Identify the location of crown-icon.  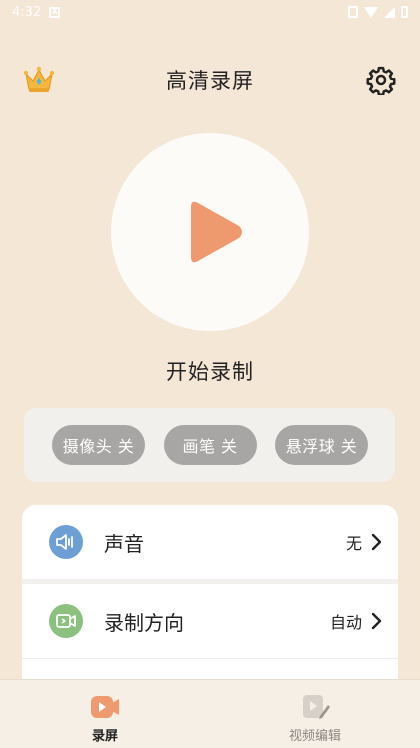
(39, 80).